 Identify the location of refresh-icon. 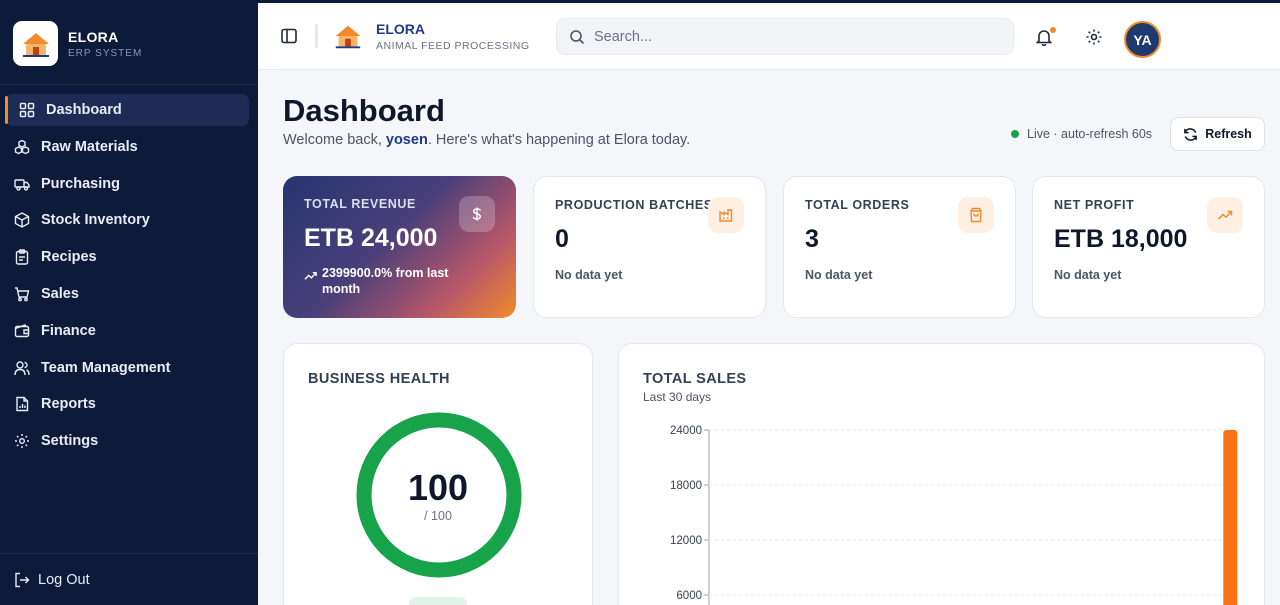
(1191, 134).